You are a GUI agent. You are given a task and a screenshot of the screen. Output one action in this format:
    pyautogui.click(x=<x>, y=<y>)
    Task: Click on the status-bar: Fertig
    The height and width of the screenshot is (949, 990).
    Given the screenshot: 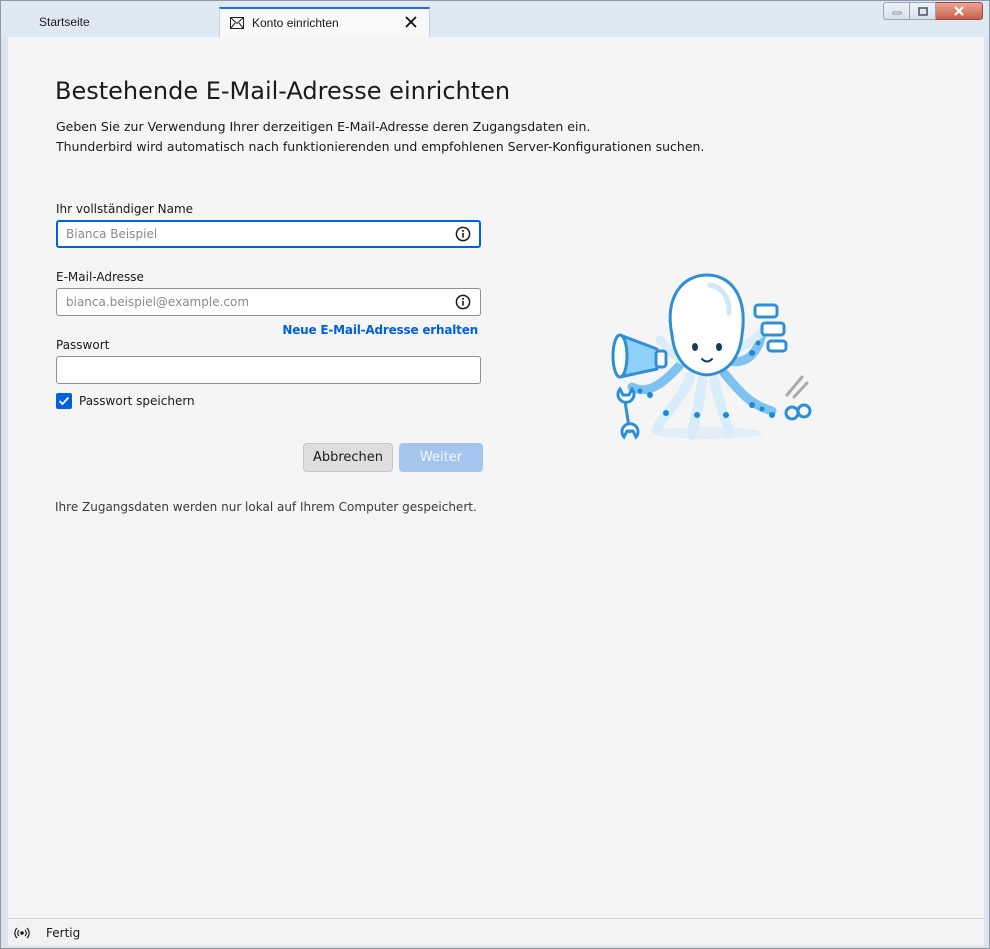 What is the action you would take?
    pyautogui.click(x=496, y=932)
    